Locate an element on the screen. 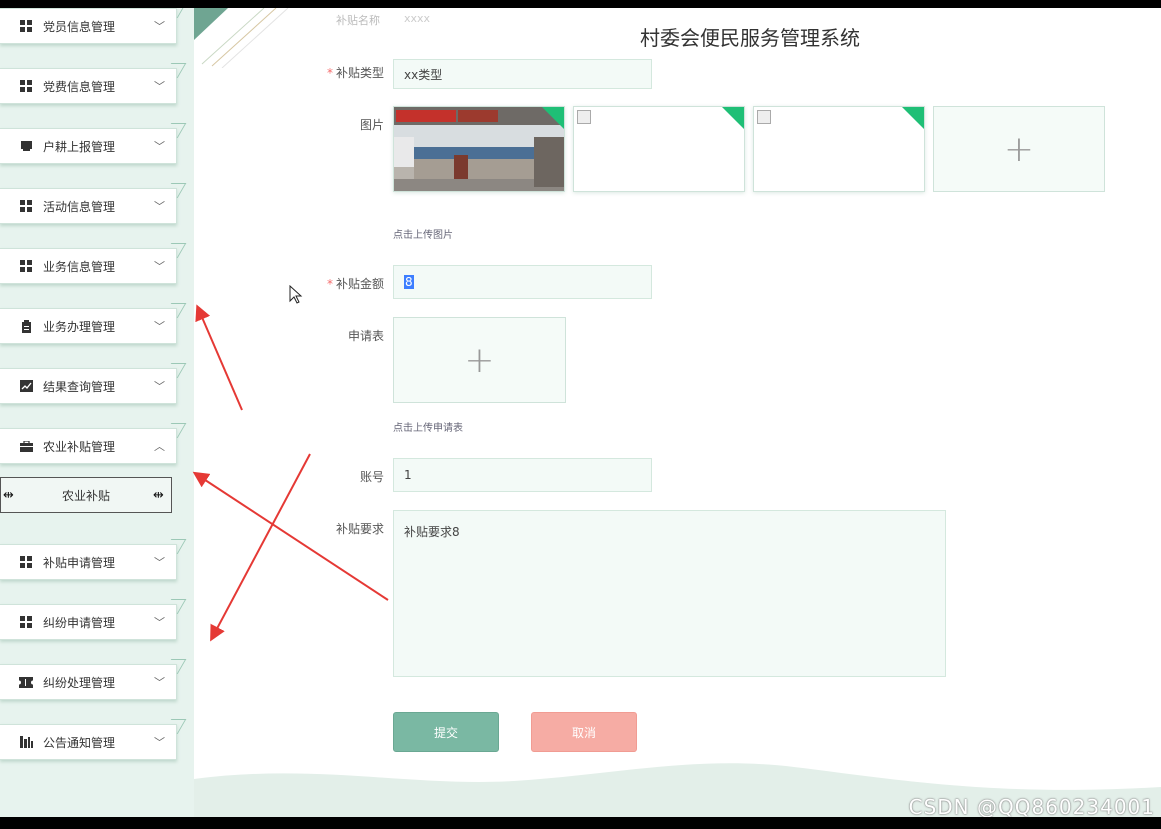 This screenshot has width=1161, height=829. service-hall-photo is located at coordinates (479, 149).